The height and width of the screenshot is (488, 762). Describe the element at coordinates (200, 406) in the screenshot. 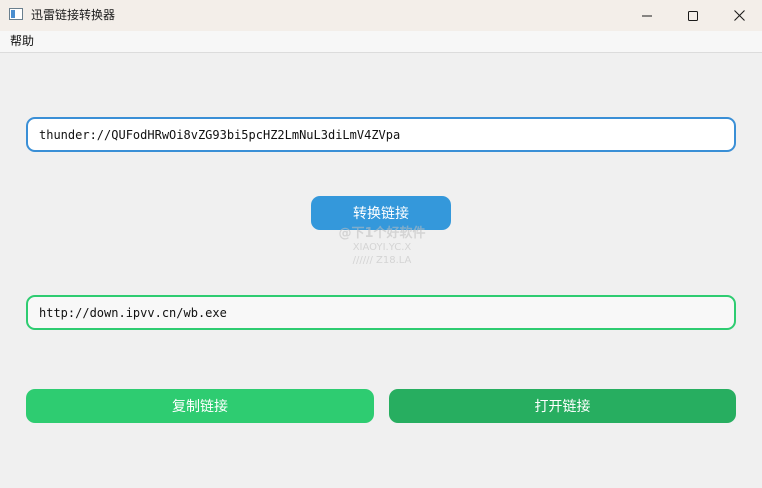

I see `copy-link-button: 复制链接` at that location.